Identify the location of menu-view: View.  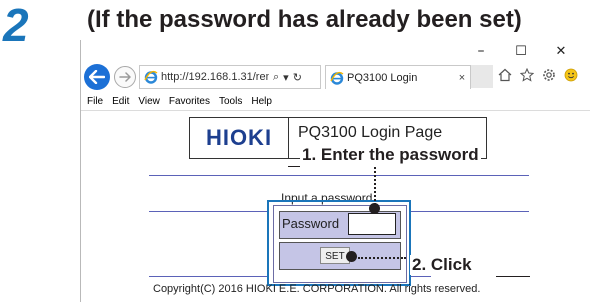
(149, 101).